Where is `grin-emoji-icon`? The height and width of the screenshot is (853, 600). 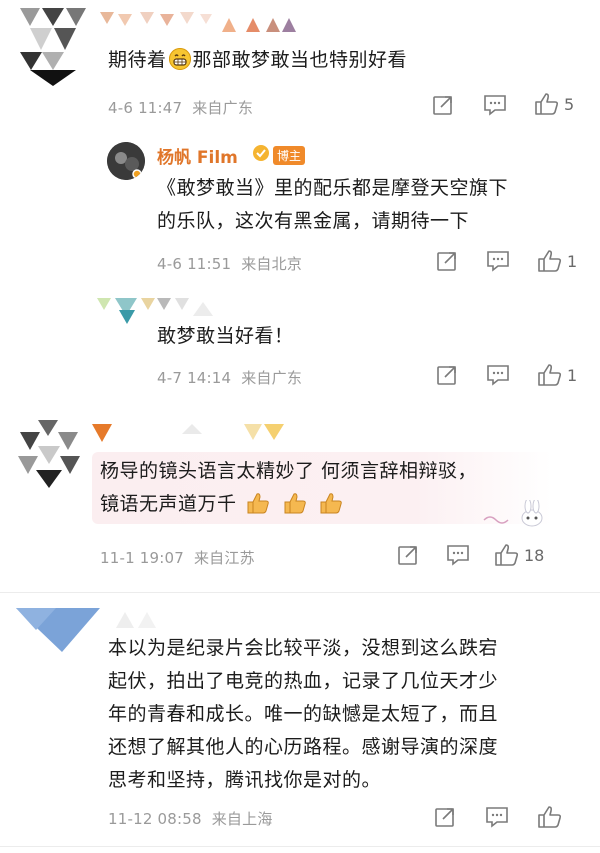 grin-emoji-icon is located at coordinates (179, 59).